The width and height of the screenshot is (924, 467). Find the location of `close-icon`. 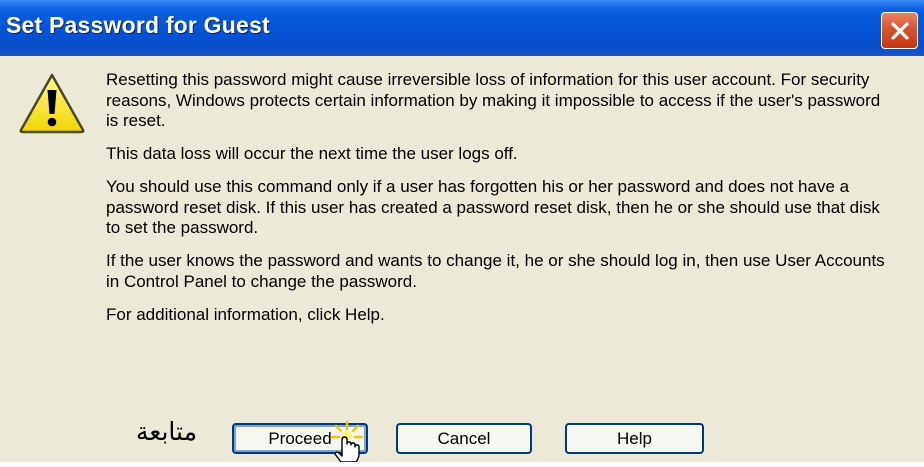

close-icon is located at coordinates (900, 31).